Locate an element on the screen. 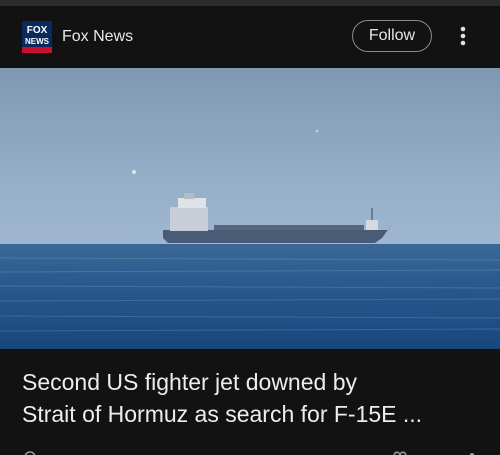 The height and width of the screenshot is (455, 500). more-vert-icon is located at coordinates (463, 36).